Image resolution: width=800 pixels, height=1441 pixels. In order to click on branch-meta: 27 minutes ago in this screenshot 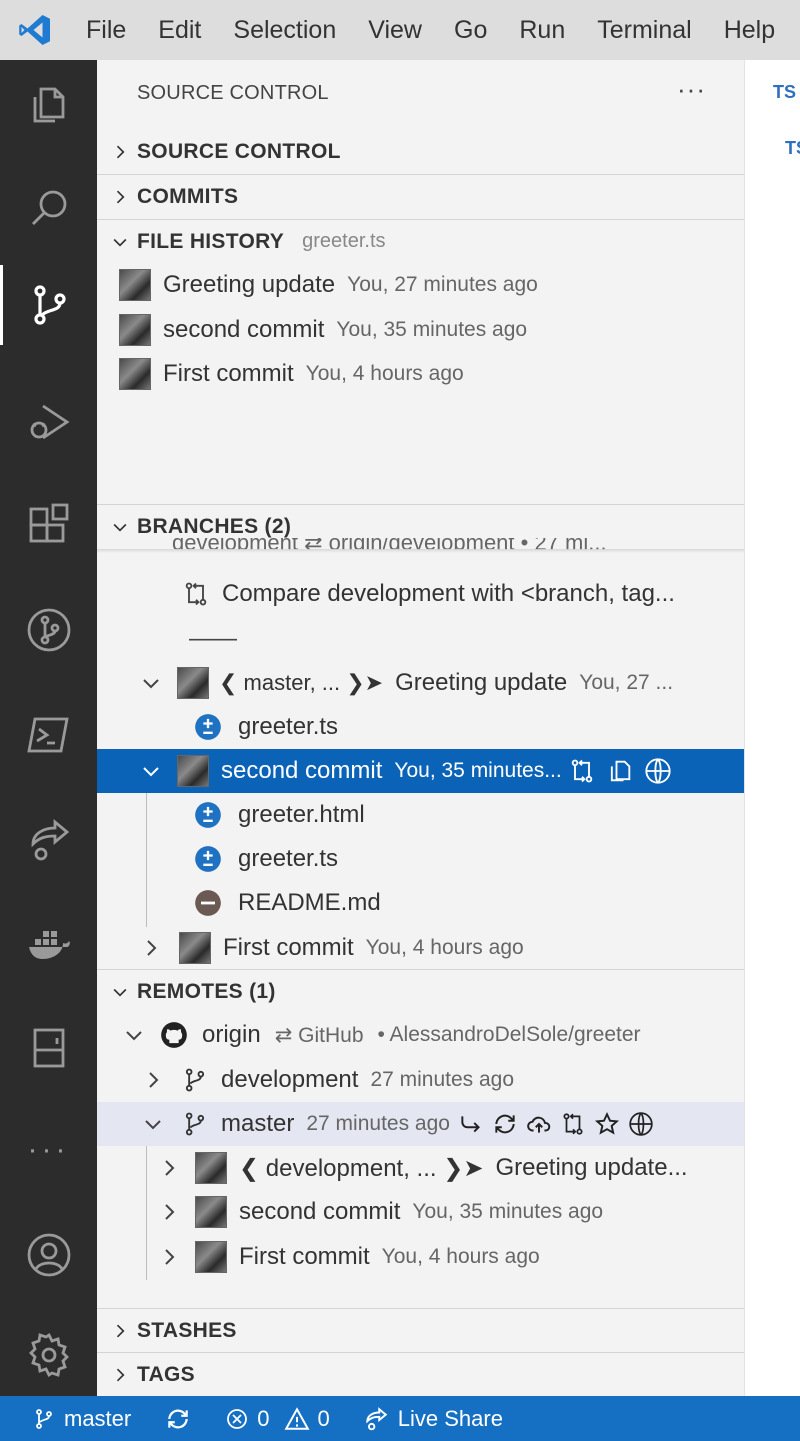, I will do `click(378, 1123)`.